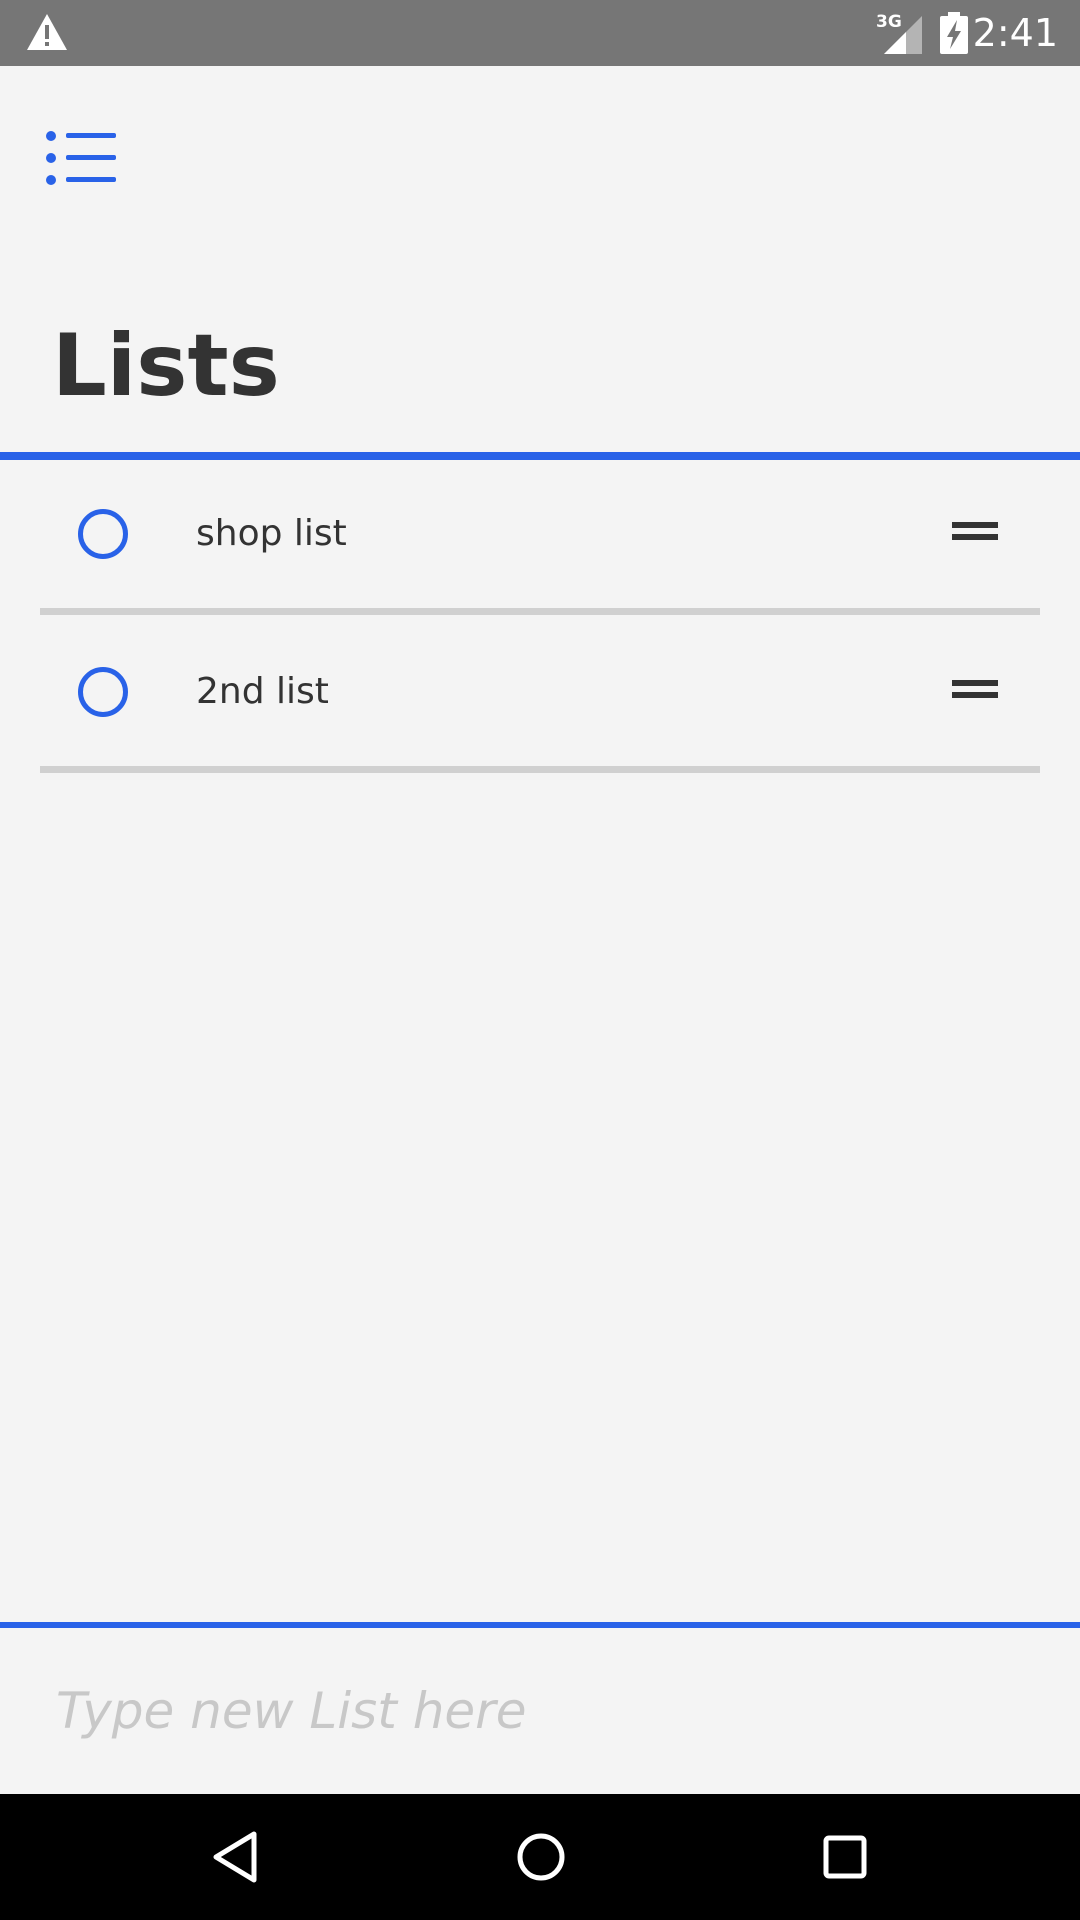  I want to click on list-item: shop list, so click(540, 539).